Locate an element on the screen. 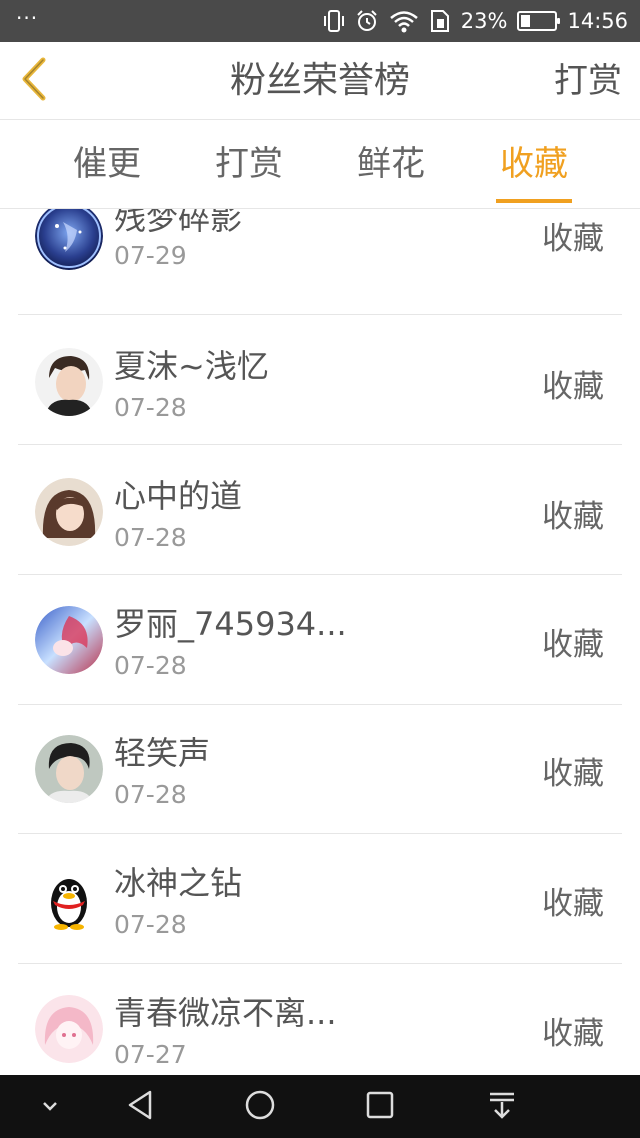  clock: 14:56 is located at coordinates (597, 21).